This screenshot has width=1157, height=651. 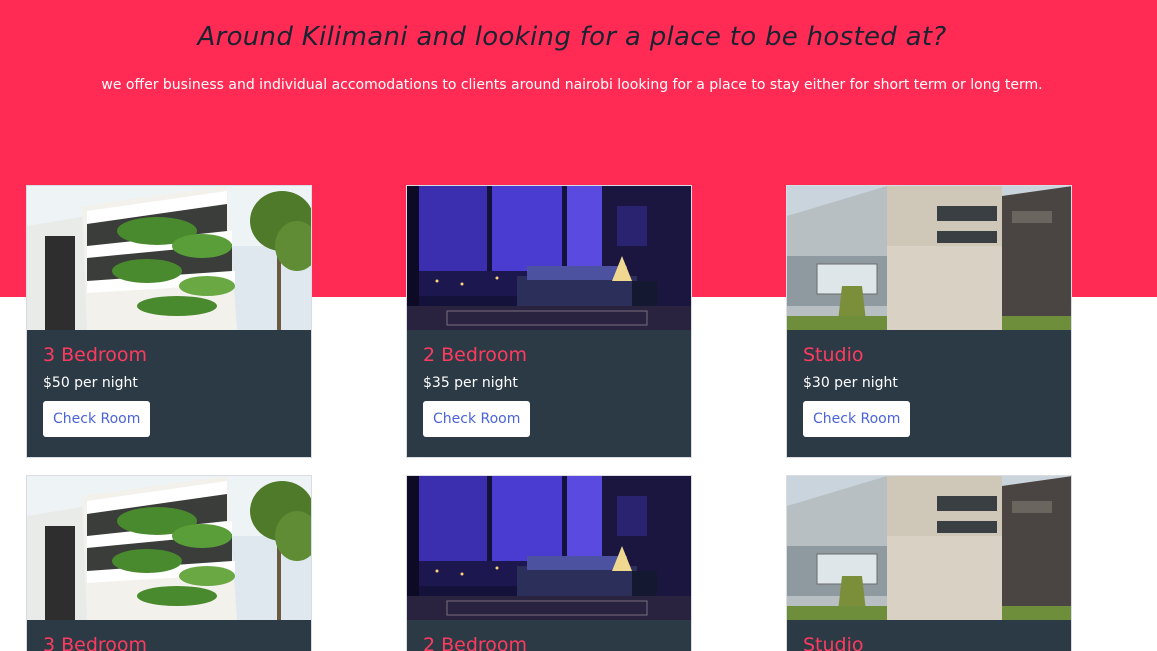 I want to click on room-price: $30 per night, so click(x=850, y=383).